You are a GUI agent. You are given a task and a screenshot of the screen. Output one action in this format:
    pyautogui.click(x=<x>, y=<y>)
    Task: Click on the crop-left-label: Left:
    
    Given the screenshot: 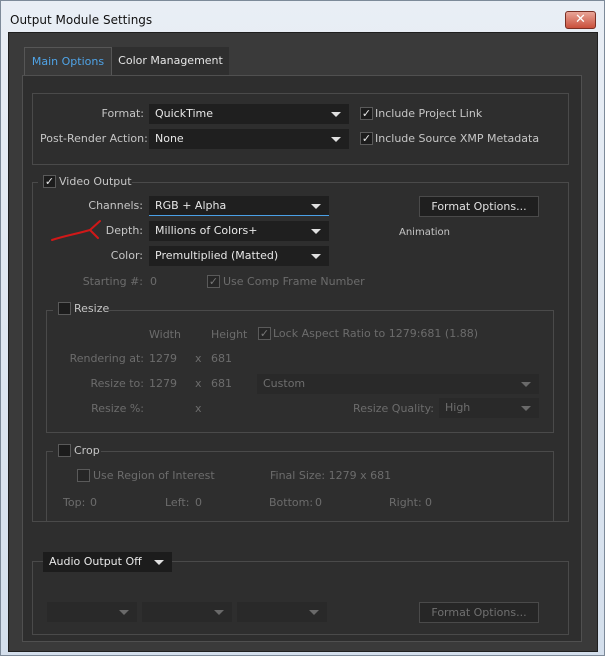 What is the action you would take?
    pyautogui.click(x=177, y=502)
    